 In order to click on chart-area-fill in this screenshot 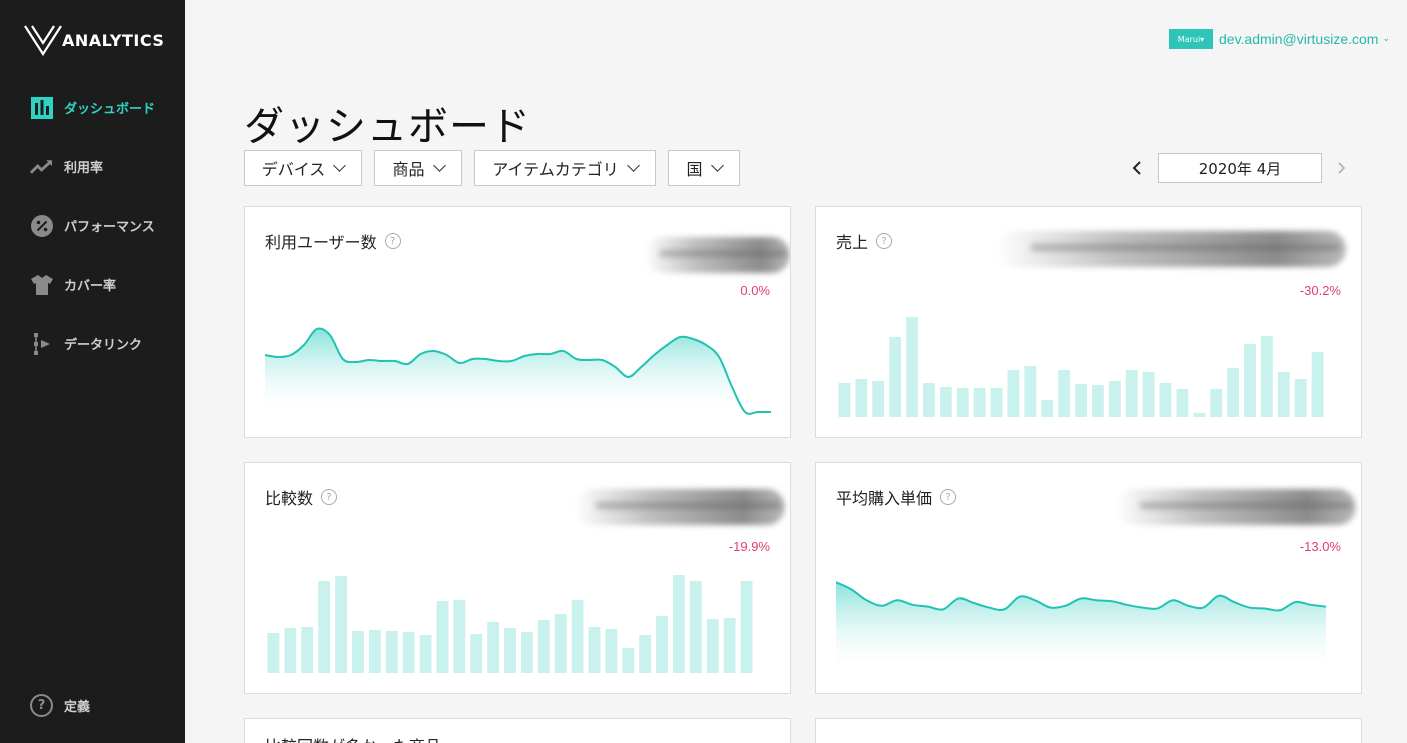, I will do `click(518, 372)`.